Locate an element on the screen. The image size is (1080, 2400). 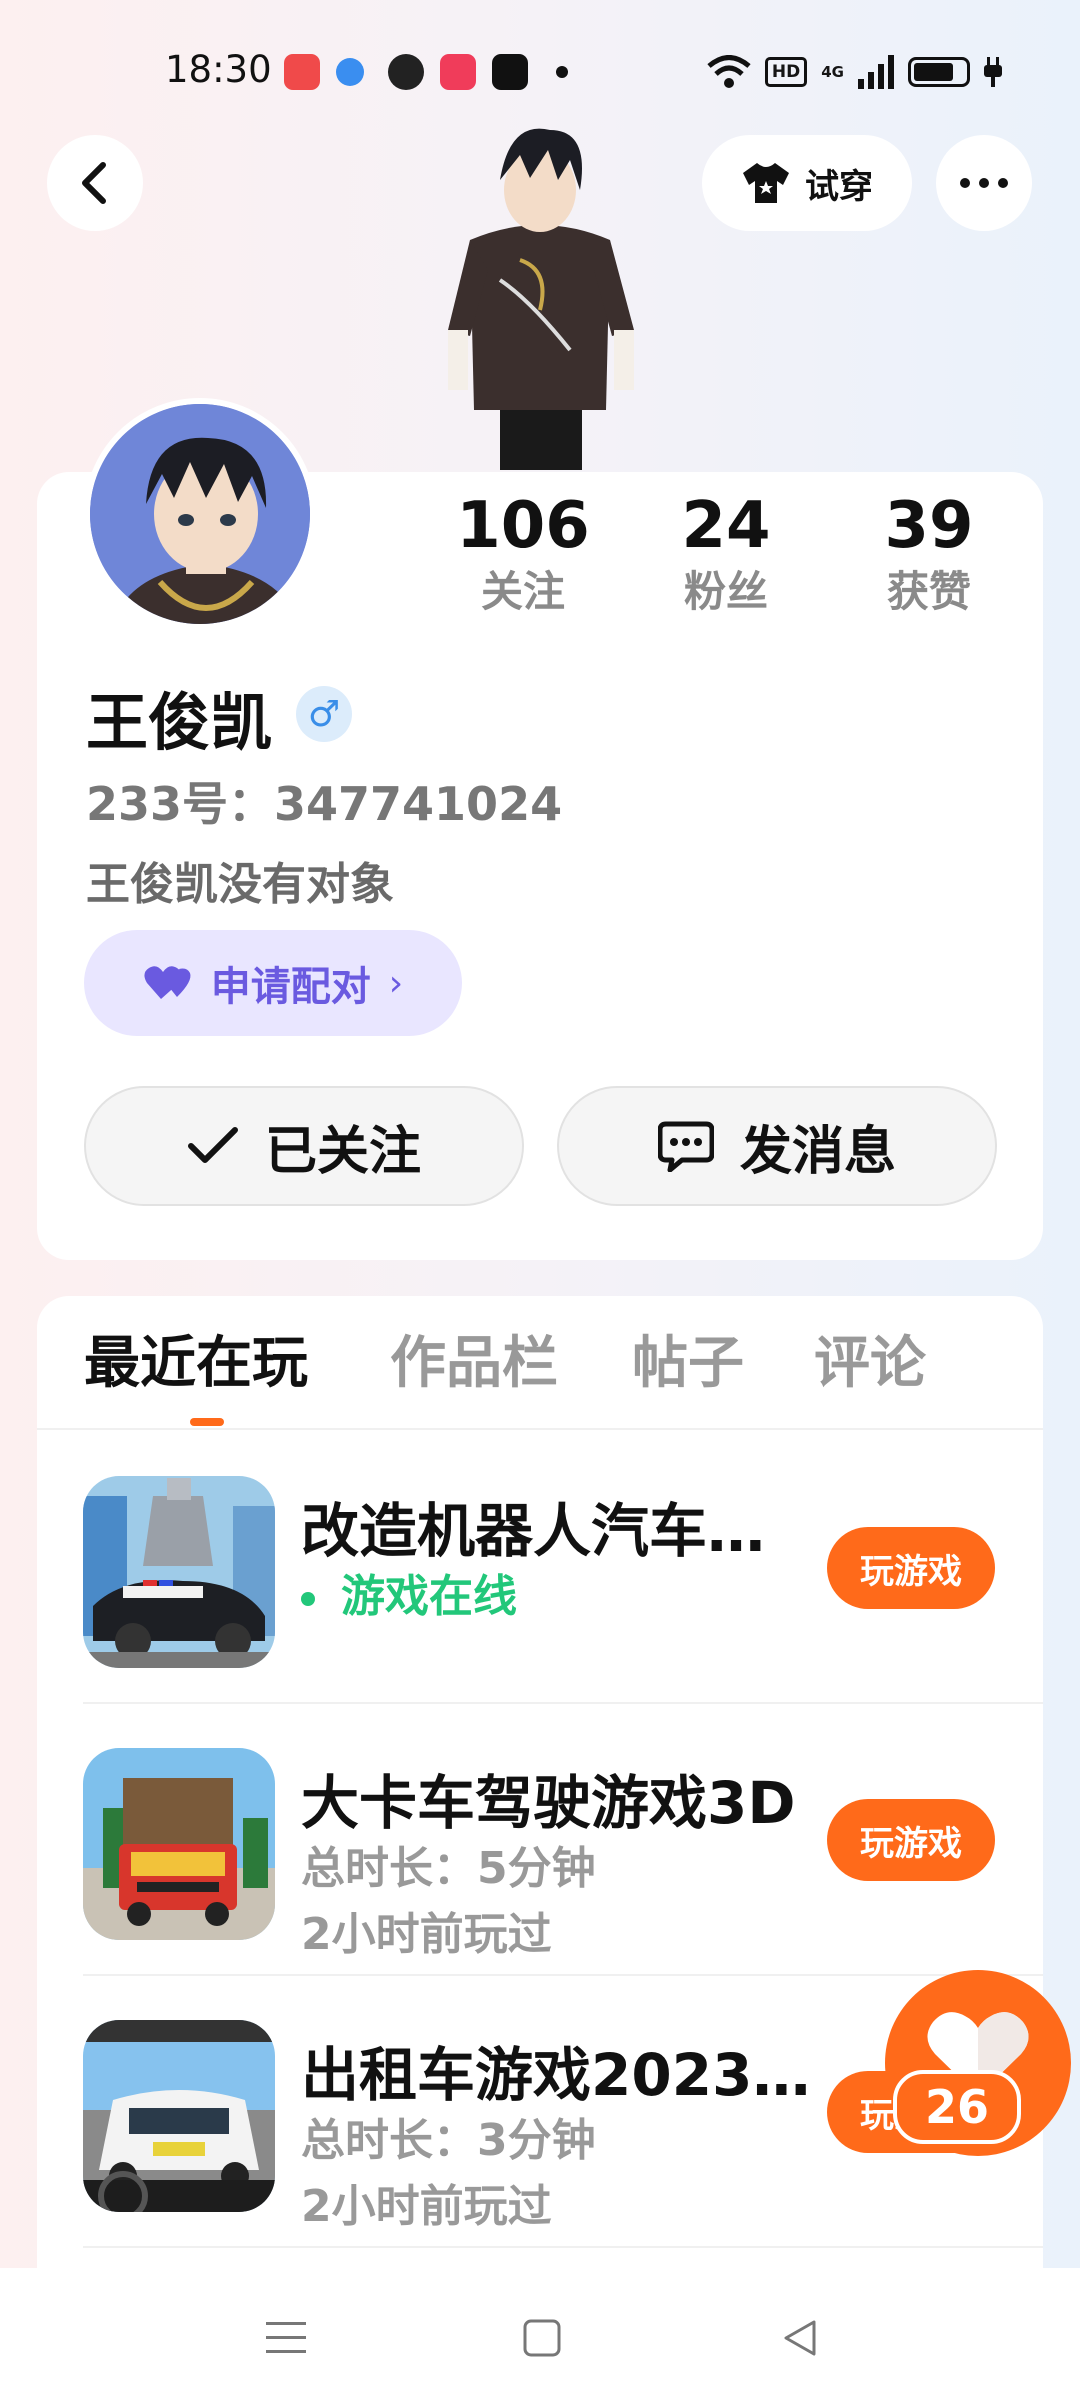
try-on-label: 试穿 is located at coordinates (839, 186).